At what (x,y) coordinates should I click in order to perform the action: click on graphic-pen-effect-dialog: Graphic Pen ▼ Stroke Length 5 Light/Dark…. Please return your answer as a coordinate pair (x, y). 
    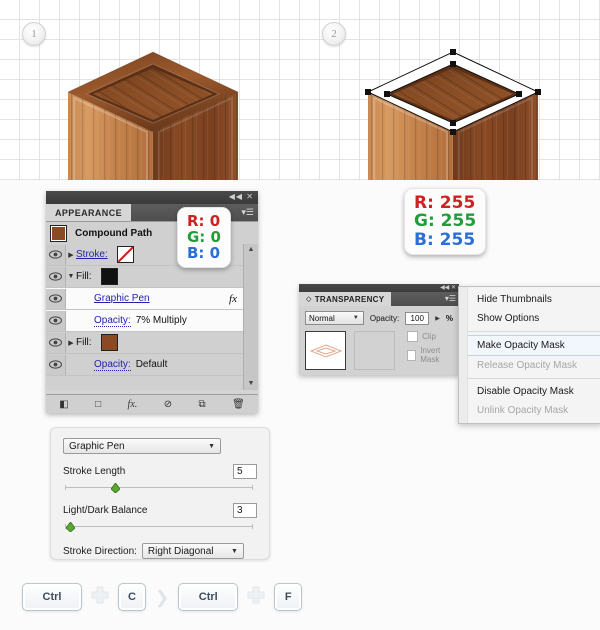
    Looking at the image, I should click on (160, 493).